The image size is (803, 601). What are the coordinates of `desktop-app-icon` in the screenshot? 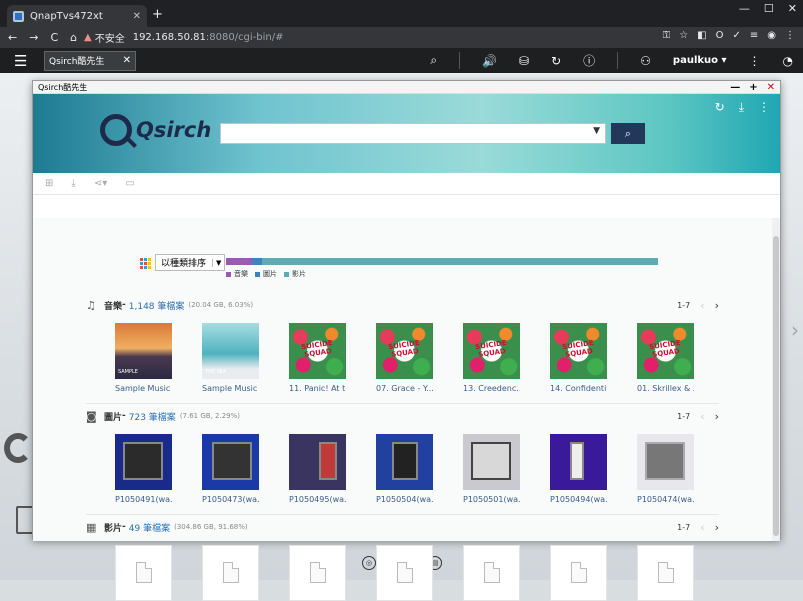 It's located at (18, 448).